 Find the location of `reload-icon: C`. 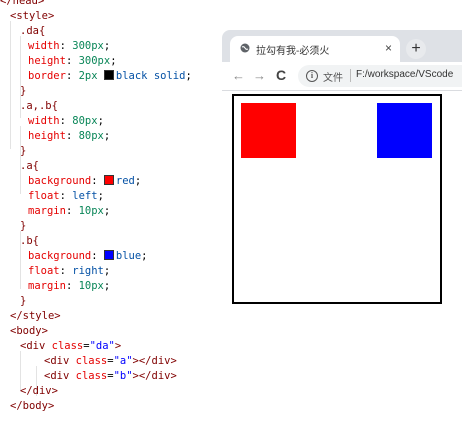

reload-icon: C is located at coordinates (281, 75).